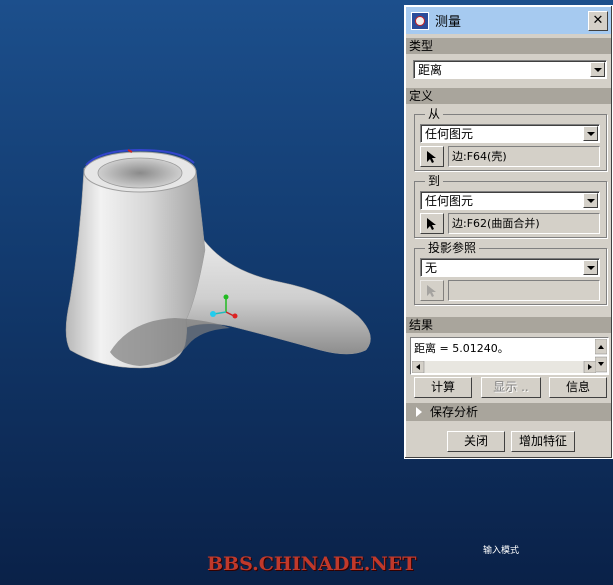  What do you see at coordinates (524, 156) in the screenshot?
I see `from-reference-field: 边:F64(壳)` at bounding box center [524, 156].